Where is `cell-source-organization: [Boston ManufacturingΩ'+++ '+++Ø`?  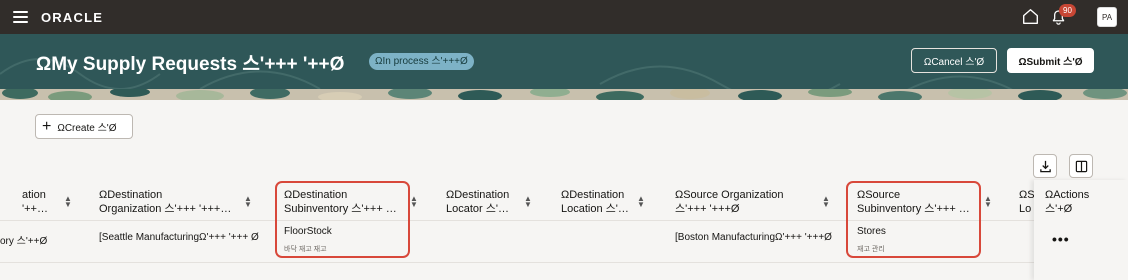
cell-source-organization: [Boston ManufacturingΩ'+++ '+++Ø is located at coordinates (753, 237).